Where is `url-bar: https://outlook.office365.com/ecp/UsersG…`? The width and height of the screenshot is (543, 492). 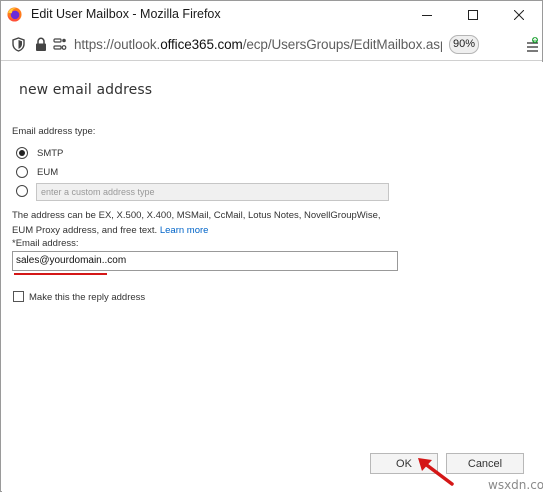 url-bar: https://outlook.office365.com/ecp/UsersG… is located at coordinates (271, 45).